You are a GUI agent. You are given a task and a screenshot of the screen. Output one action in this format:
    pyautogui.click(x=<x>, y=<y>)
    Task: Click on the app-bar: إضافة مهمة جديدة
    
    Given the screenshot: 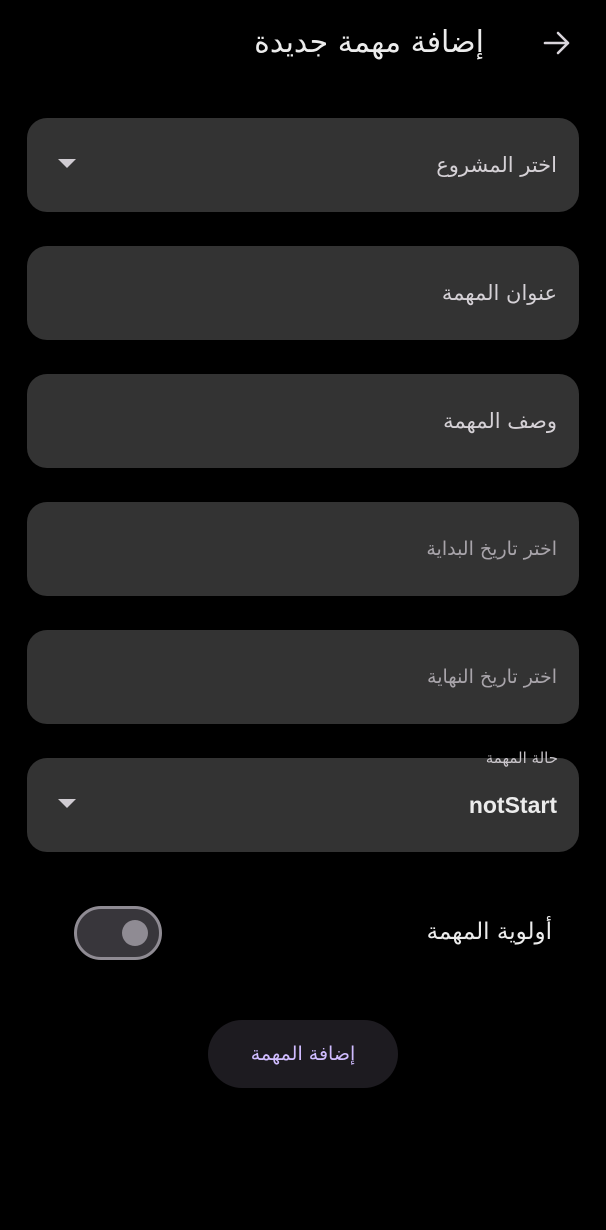 What is the action you would take?
    pyautogui.click(x=303, y=44)
    